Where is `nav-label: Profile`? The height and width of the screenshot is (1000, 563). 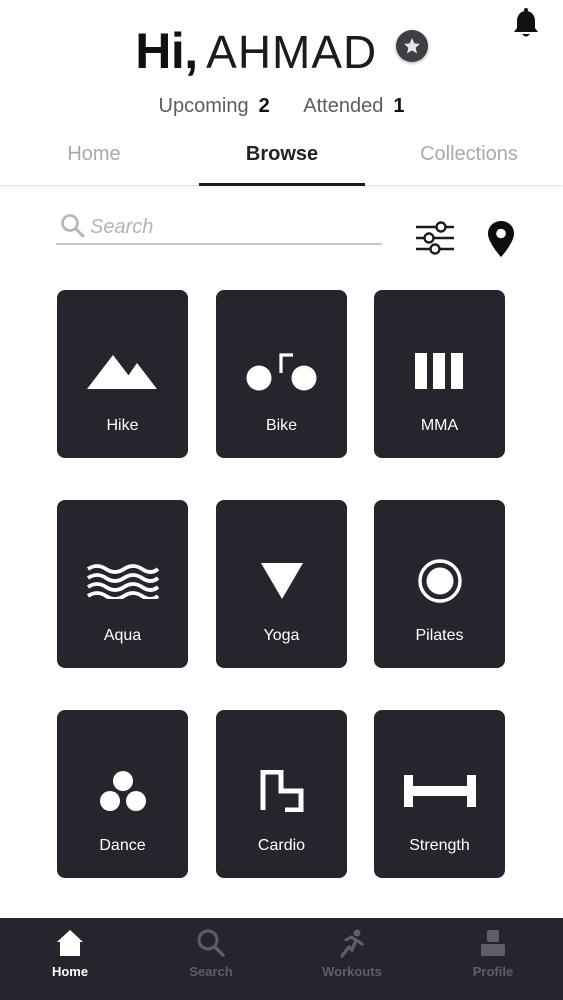
nav-label: Profile is located at coordinates (493, 971).